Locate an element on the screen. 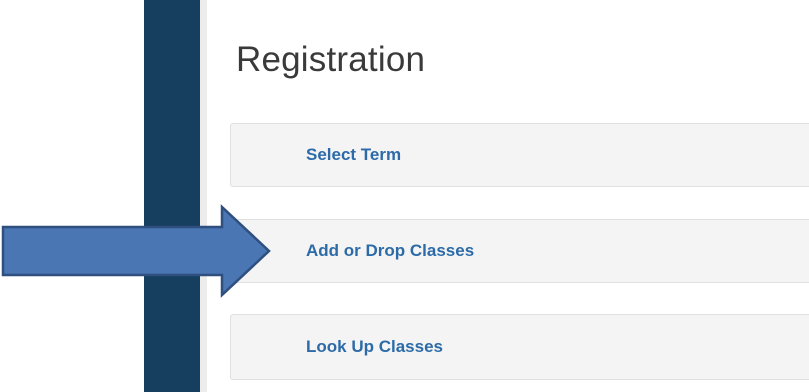  sidebar-divider is located at coordinates (203, 196).